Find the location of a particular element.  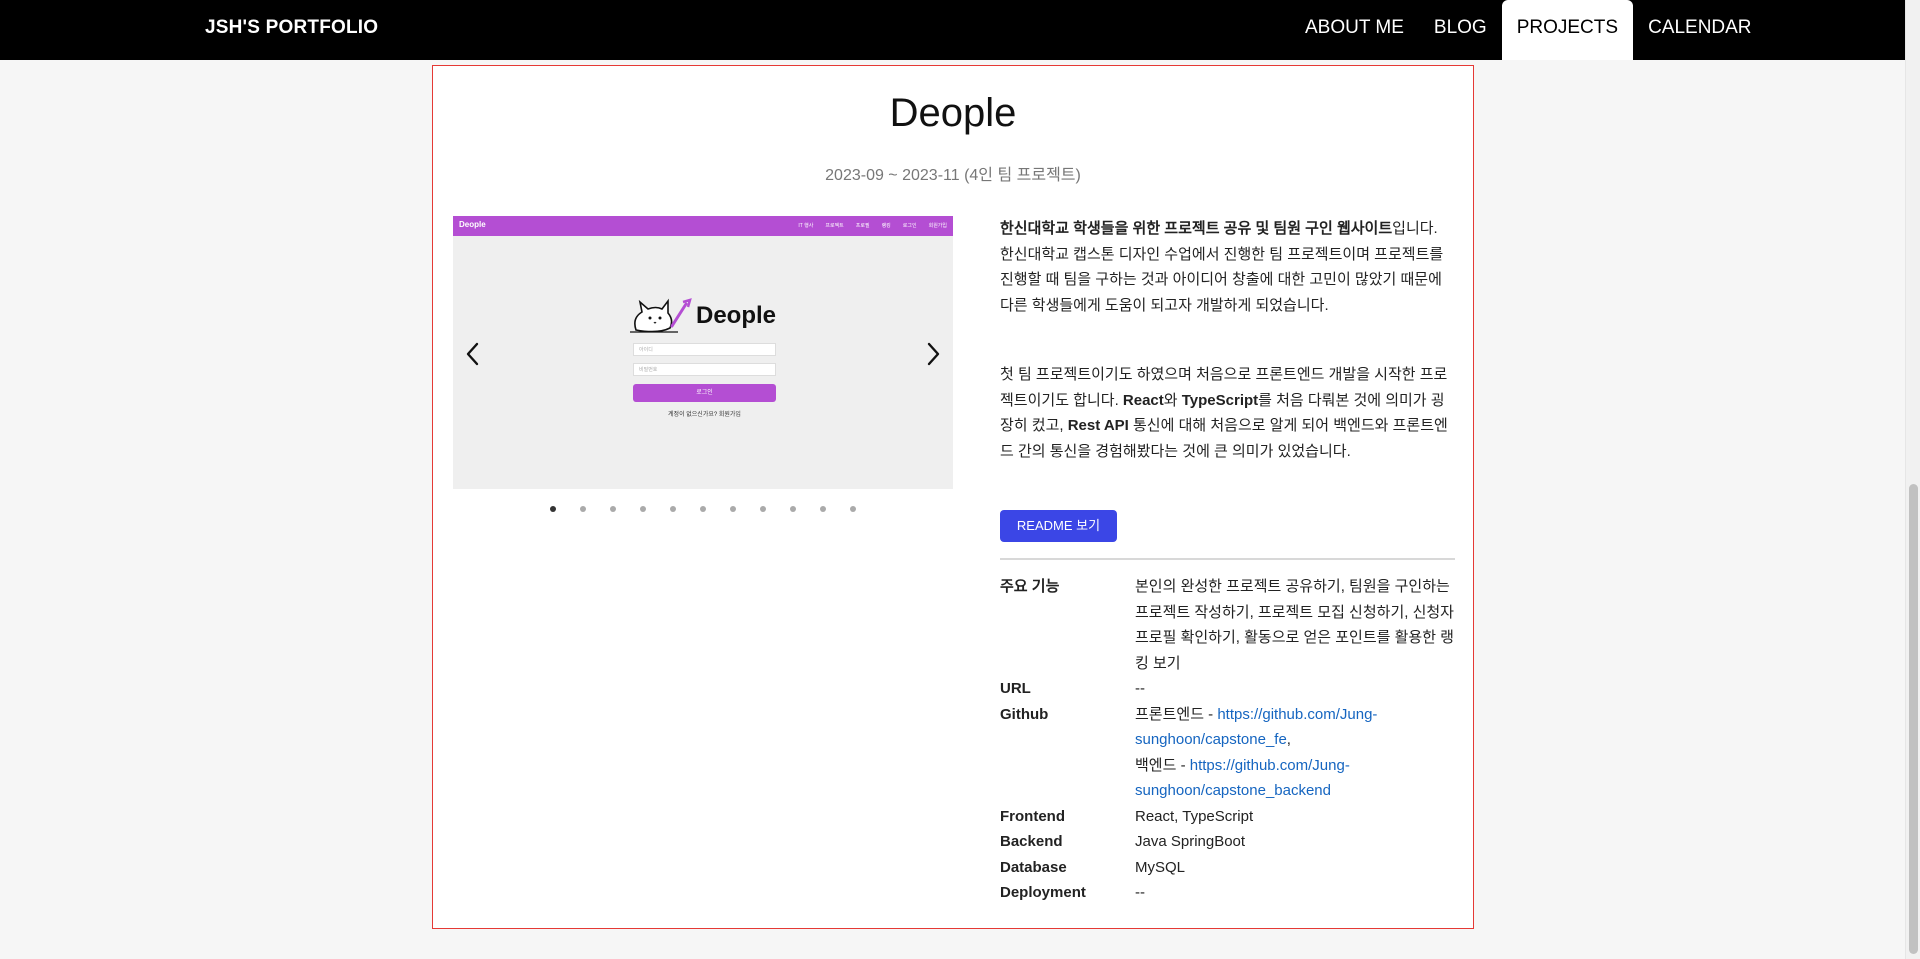

tech-react: React is located at coordinates (1143, 400).